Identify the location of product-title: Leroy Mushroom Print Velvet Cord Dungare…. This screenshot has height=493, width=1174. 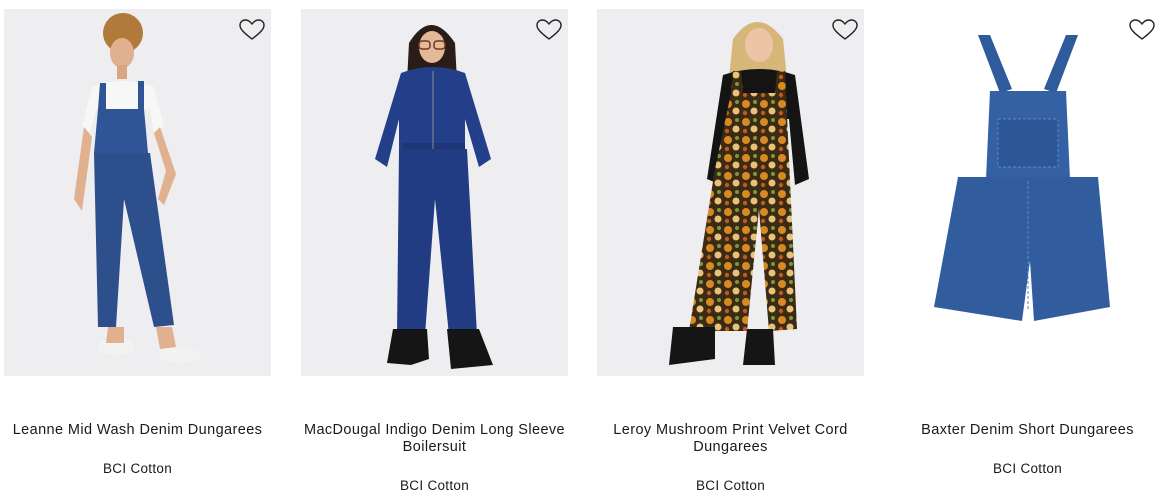
(730, 439).